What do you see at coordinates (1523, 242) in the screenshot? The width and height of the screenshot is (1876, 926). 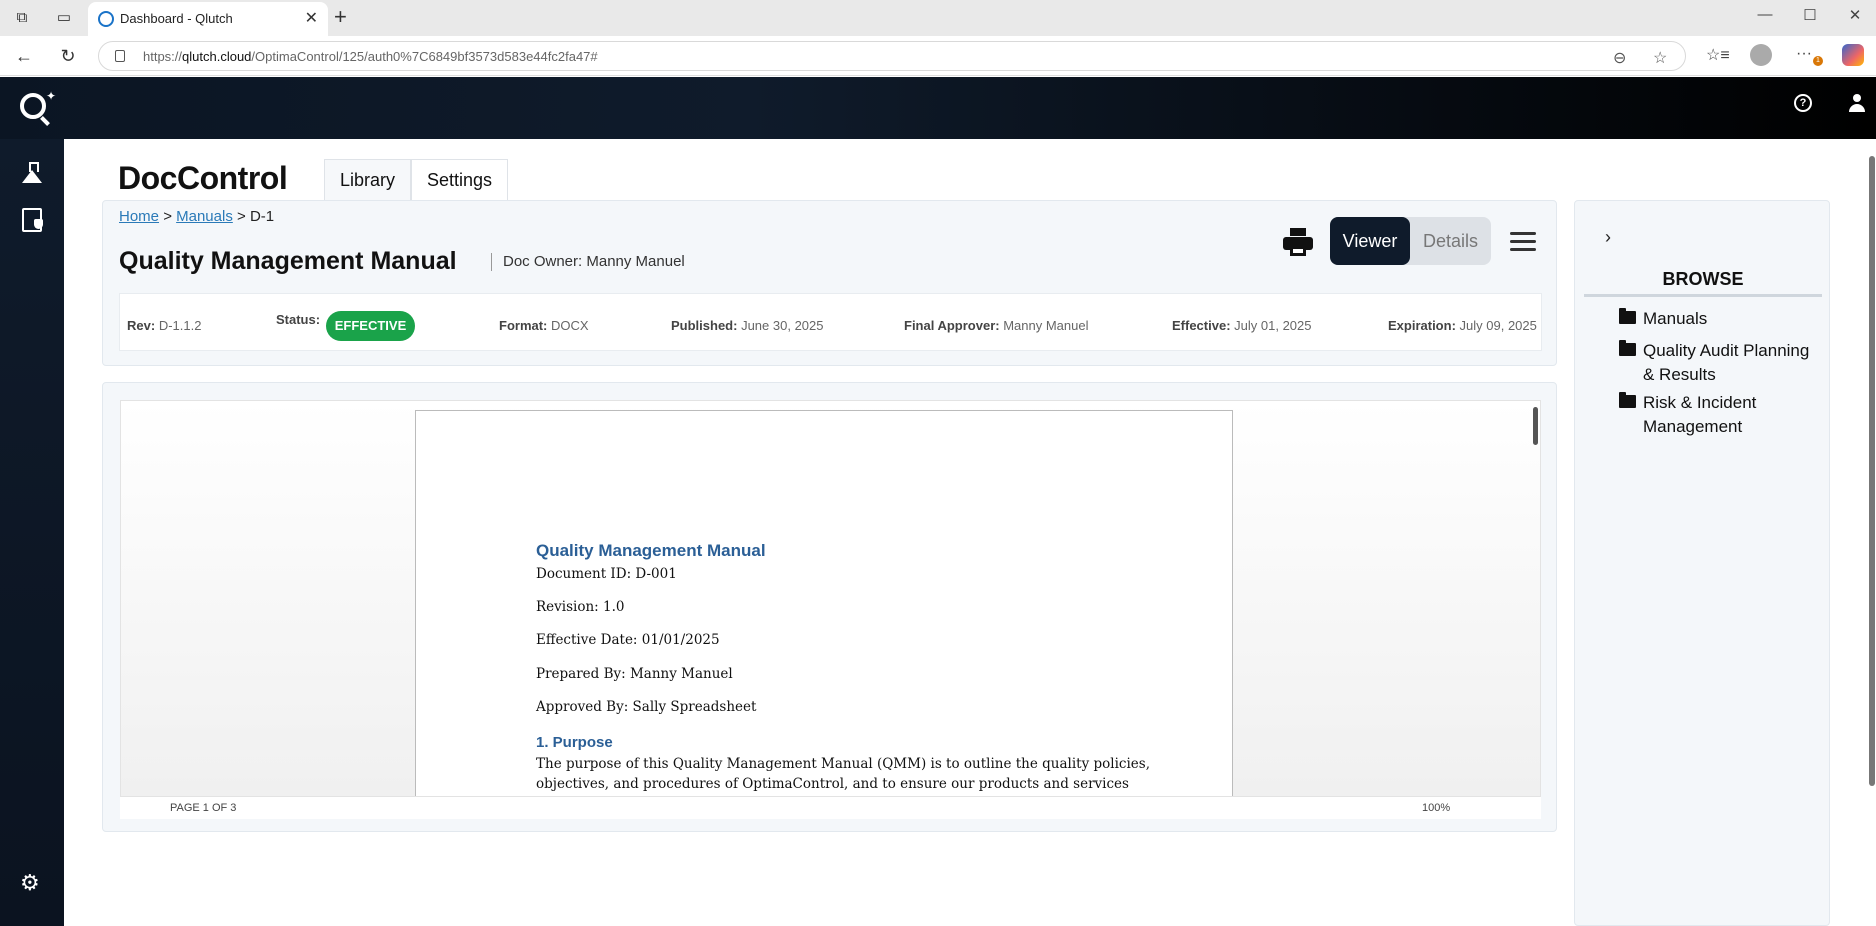 I see `hamburger-menu-icon` at bounding box center [1523, 242].